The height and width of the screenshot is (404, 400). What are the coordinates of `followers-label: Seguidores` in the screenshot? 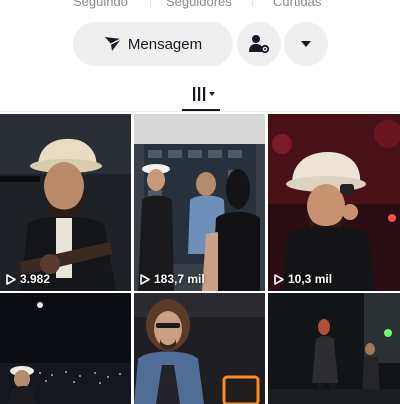 It's located at (199, 4).